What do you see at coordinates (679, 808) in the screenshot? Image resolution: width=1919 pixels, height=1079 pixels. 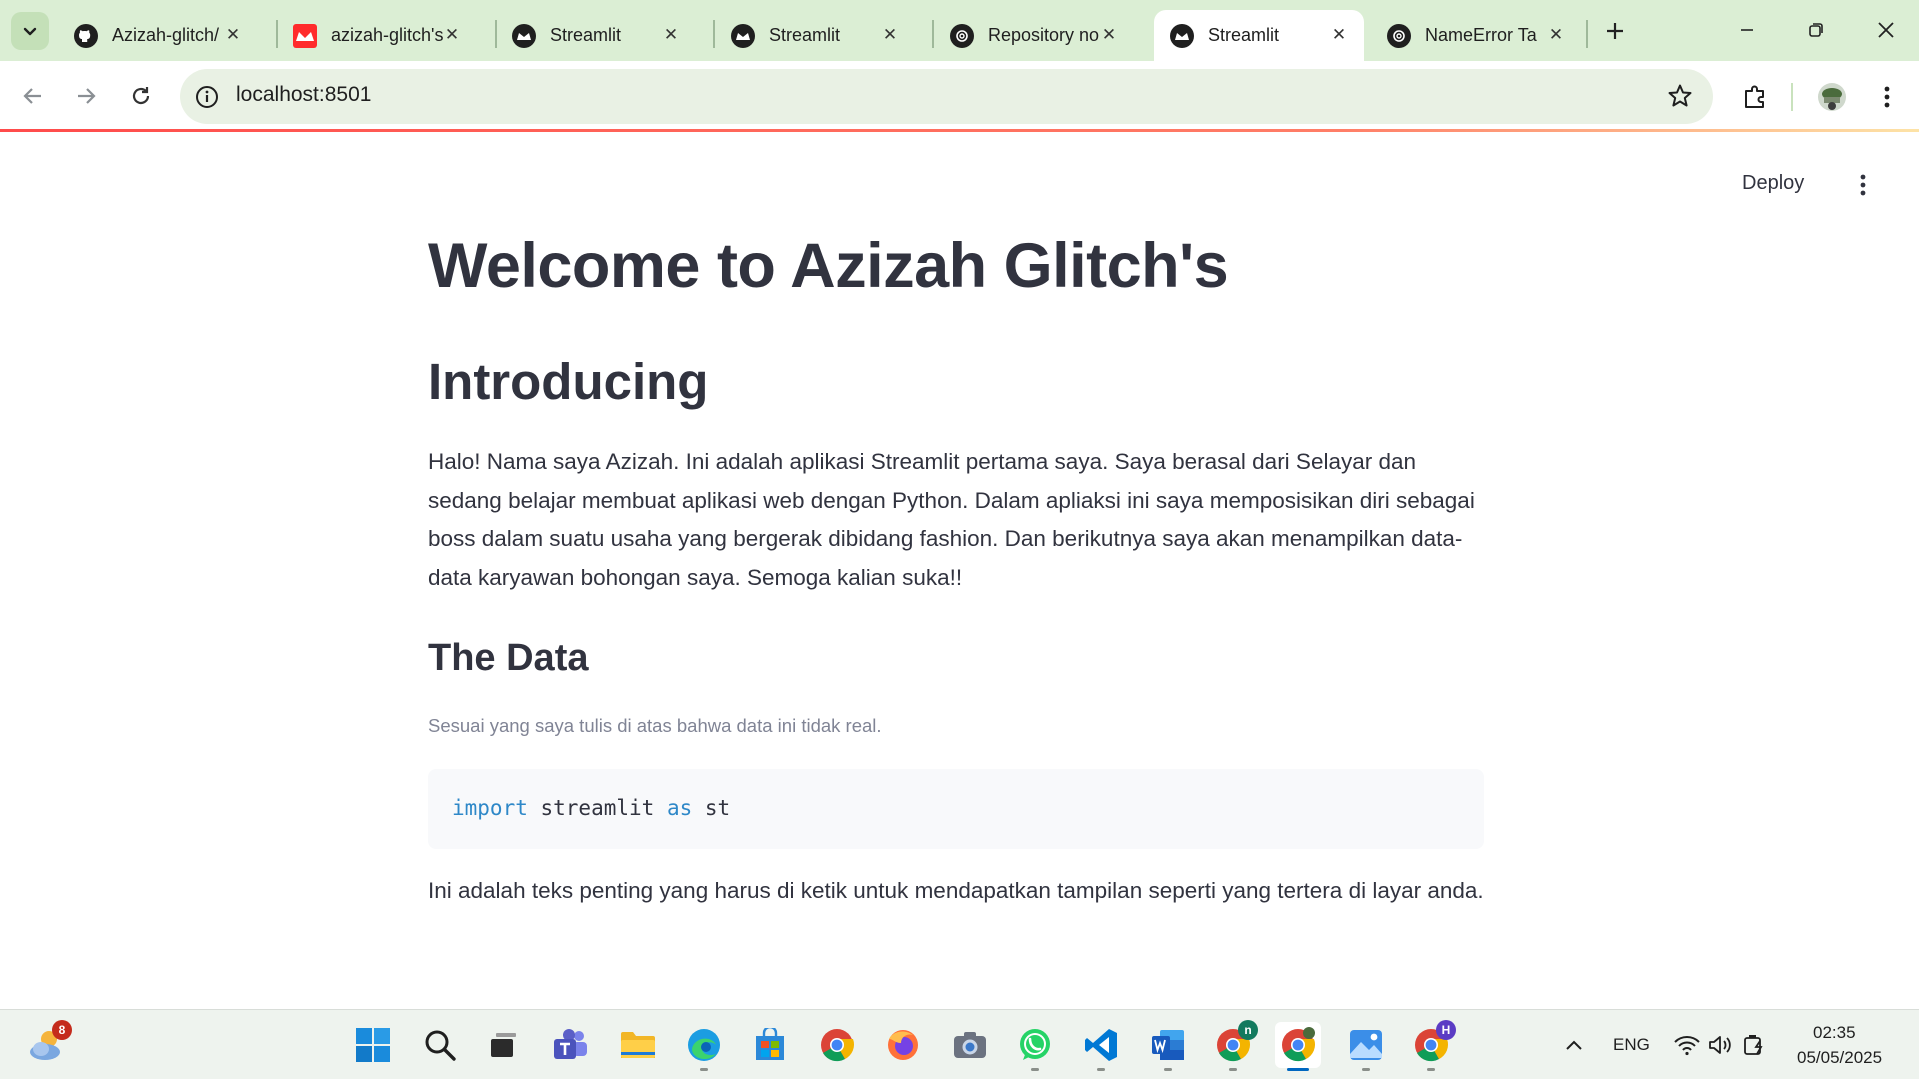 I see `code-keyword: as` at bounding box center [679, 808].